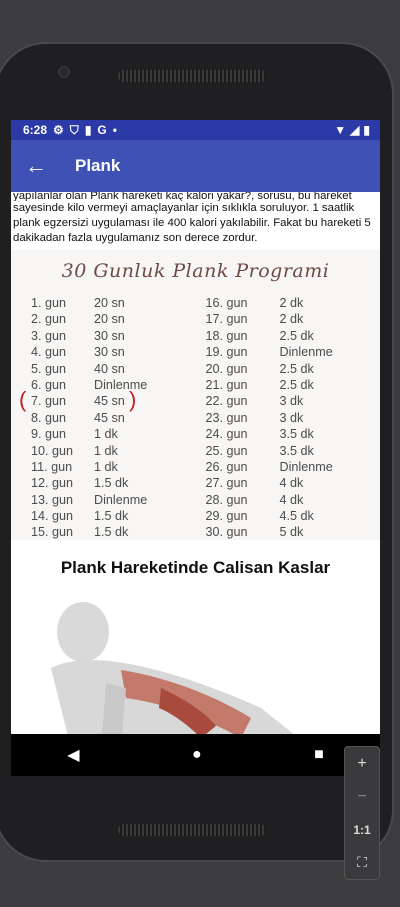 Image resolution: width=400 pixels, height=907 pixels. Describe the element at coordinates (361, 829) in the screenshot. I see `zoom-ratio-button: 1:1` at that location.